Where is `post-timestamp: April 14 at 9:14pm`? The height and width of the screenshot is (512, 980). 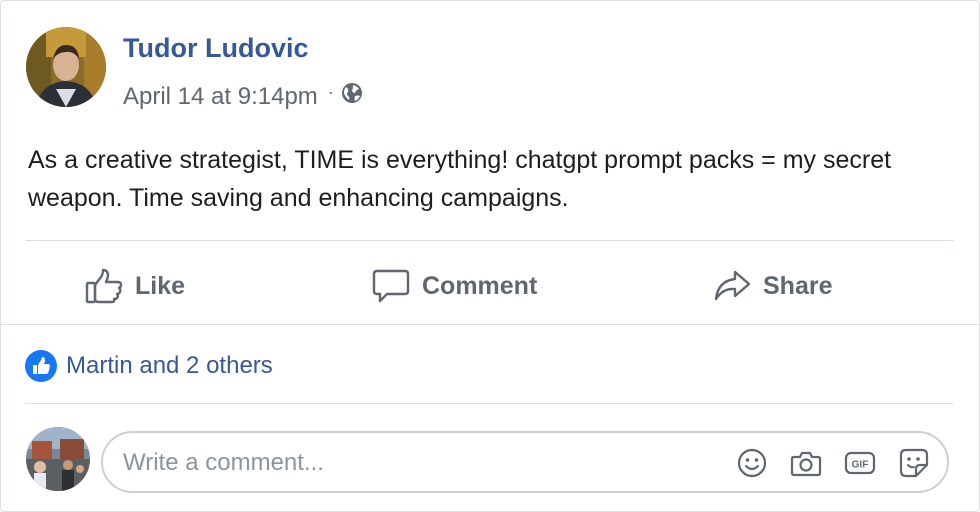 post-timestamp: April 14 at 9:14pm is located at coordinates (220, 97).